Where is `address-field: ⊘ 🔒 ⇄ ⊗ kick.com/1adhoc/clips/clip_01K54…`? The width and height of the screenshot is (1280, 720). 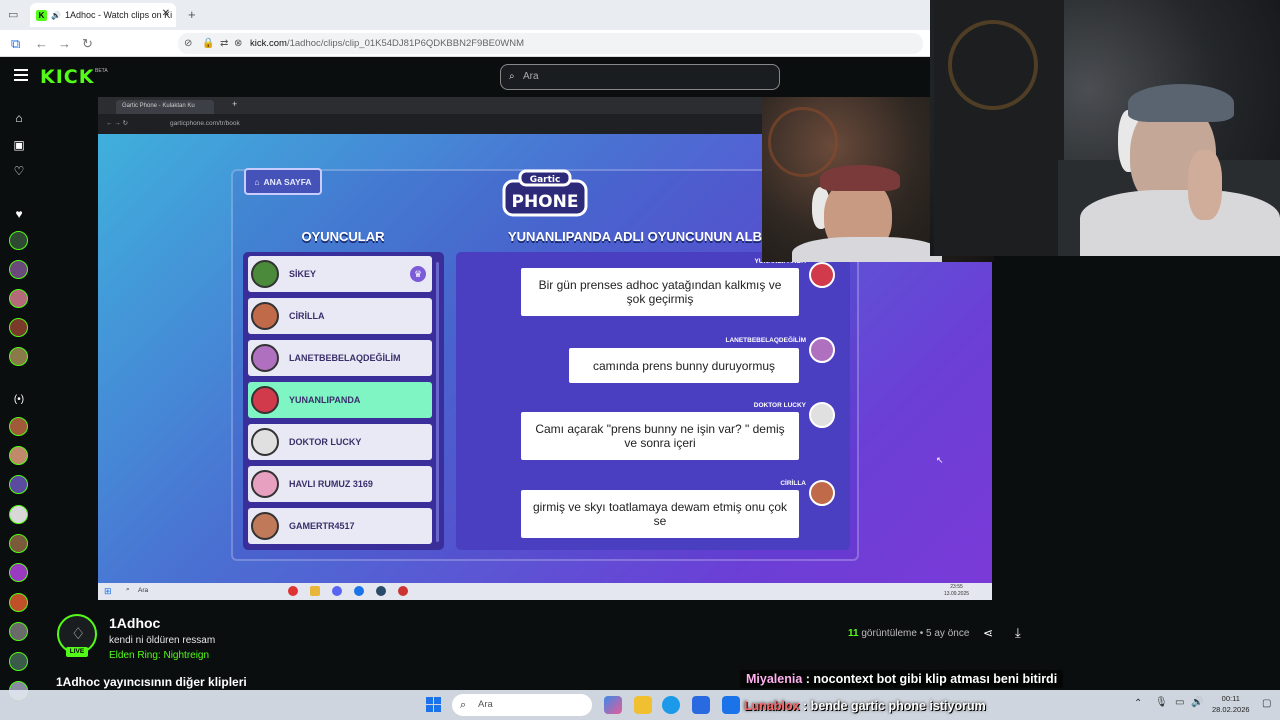
address-field: ⊘ 🔒 ⇄ ⊗ kick.com/1adhoc/clips/clip_01K54… is located at coordinates (550, 43).